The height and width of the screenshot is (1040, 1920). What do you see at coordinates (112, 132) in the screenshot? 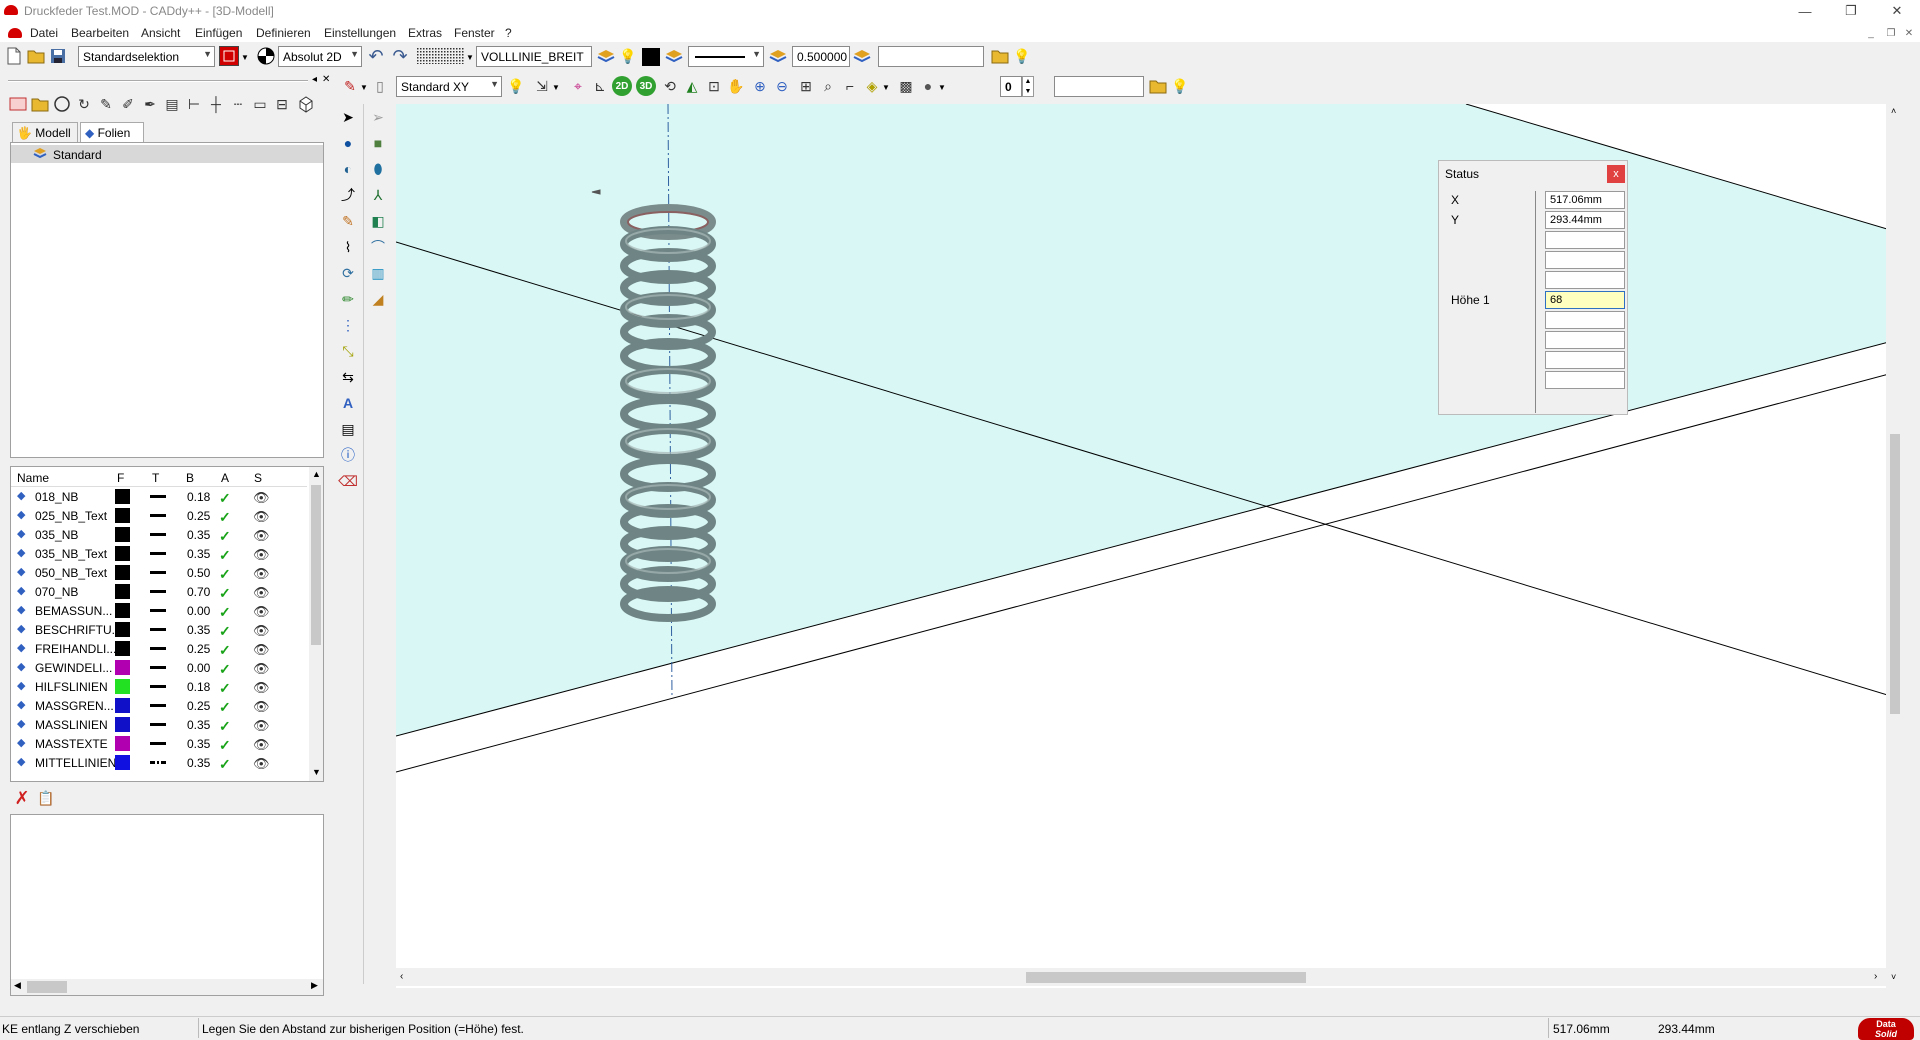
I see `tab-folien: ◆ Folien` at bounding box center [112, 132].